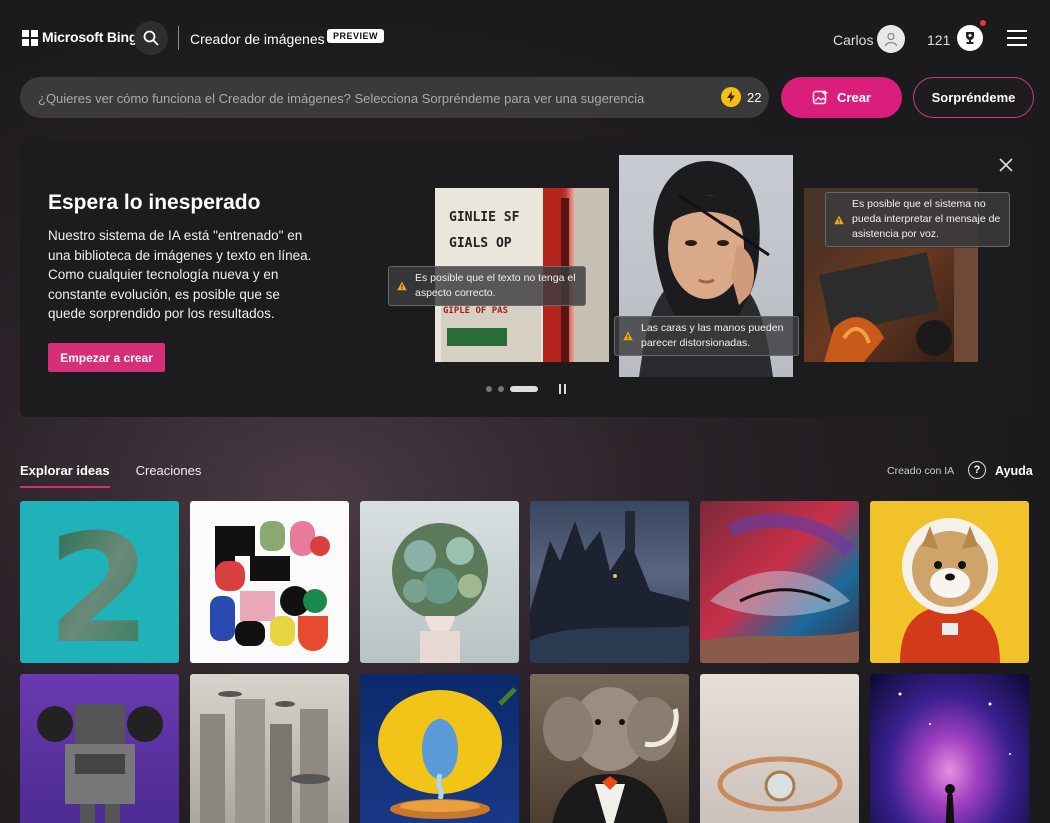 The image size is (1050, 823). Describe the element at coordinates (30, 38) in the screenshot. I see `microsoft-logo-icon` at that location.